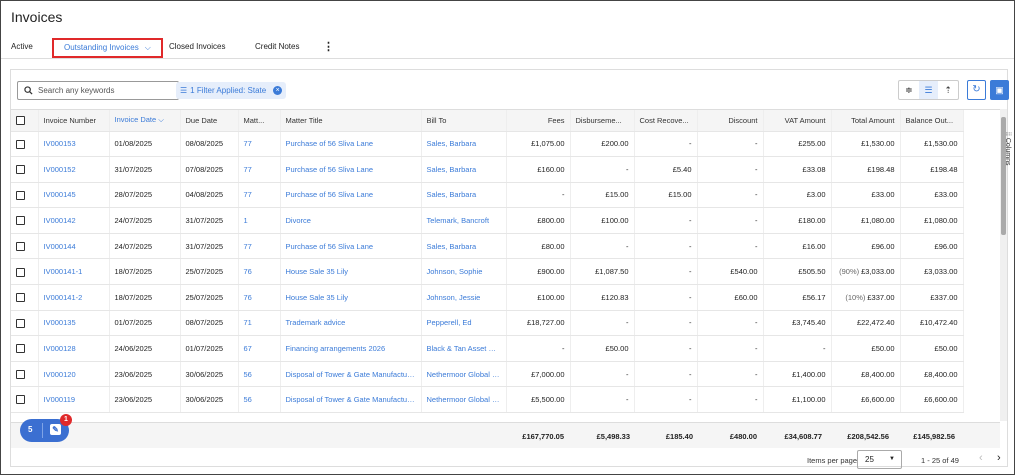 This screenshot has height=475, width=1015. What do you see at coordinates (278, 90) in the screenshot?
I see `clear-filter-icon: ×` at bounding box center [278, 90].